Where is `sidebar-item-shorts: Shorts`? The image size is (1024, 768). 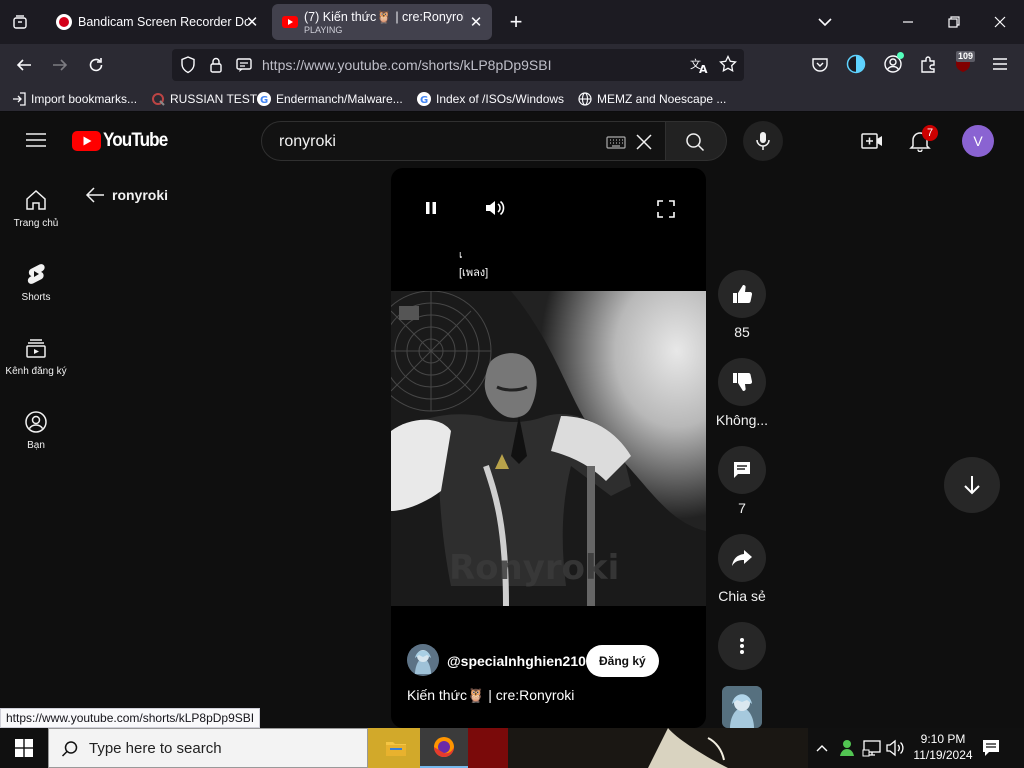 sidebar-item-shorts: Shorts is located at coordinates (36, 282).